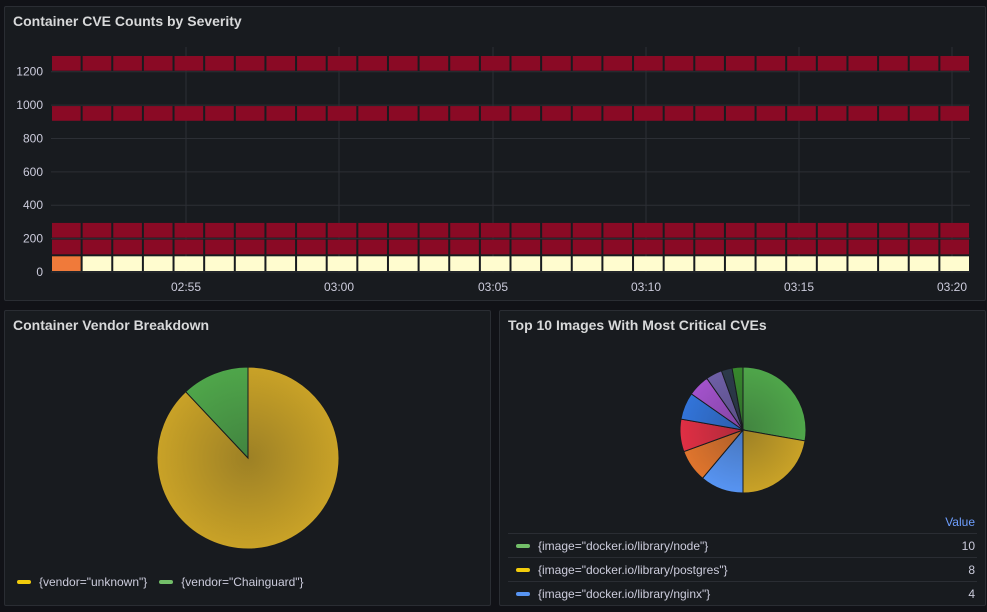 This screenshot has width=987, height=612. I want to click on series-label: {image="docker.io/library/nginx"}, so click(624, 593).